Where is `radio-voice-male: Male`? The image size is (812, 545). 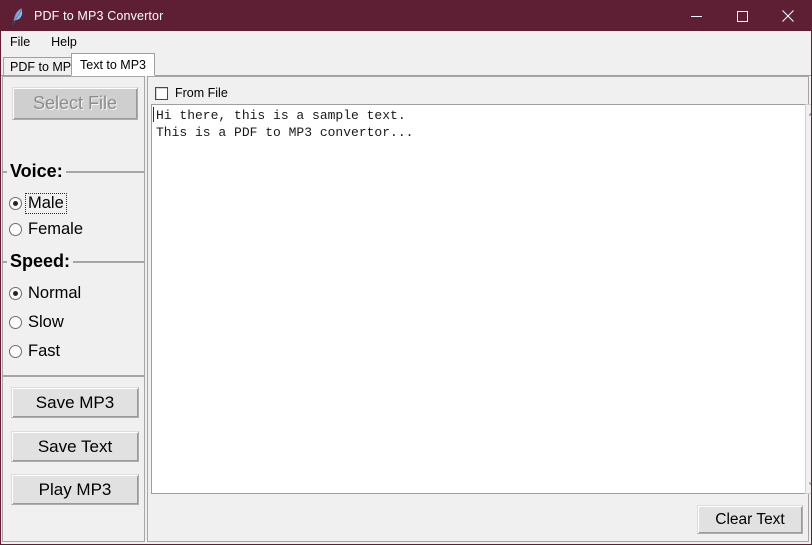 radio-voice-male: Male is located at coordinates (38, 203).